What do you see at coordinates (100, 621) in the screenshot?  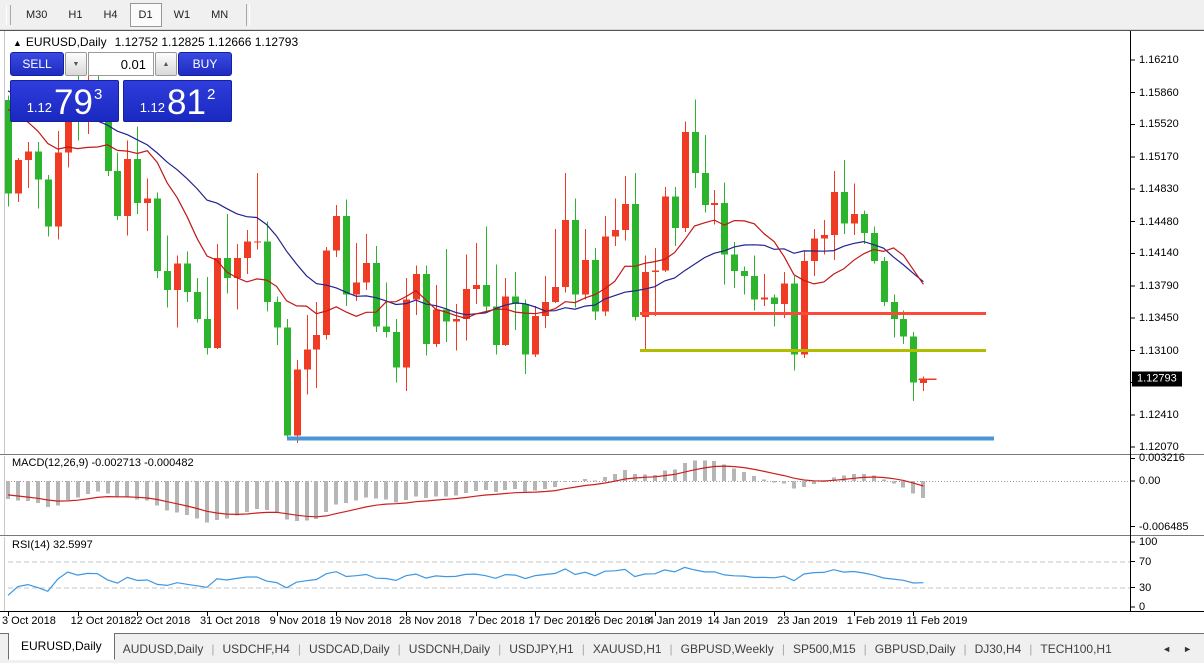 I see `date-axis-tick: 12 Oct 2018` at bounding box center [100, 621].